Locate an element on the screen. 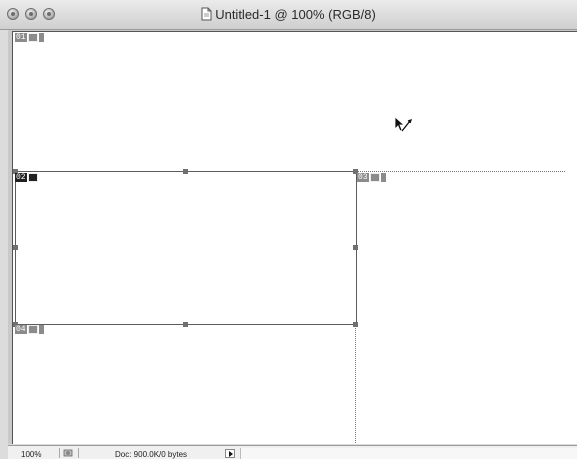 The height and width of the screenshot is (459, 577). slice-tag-01: 01 is located at coordinates (29, 37).